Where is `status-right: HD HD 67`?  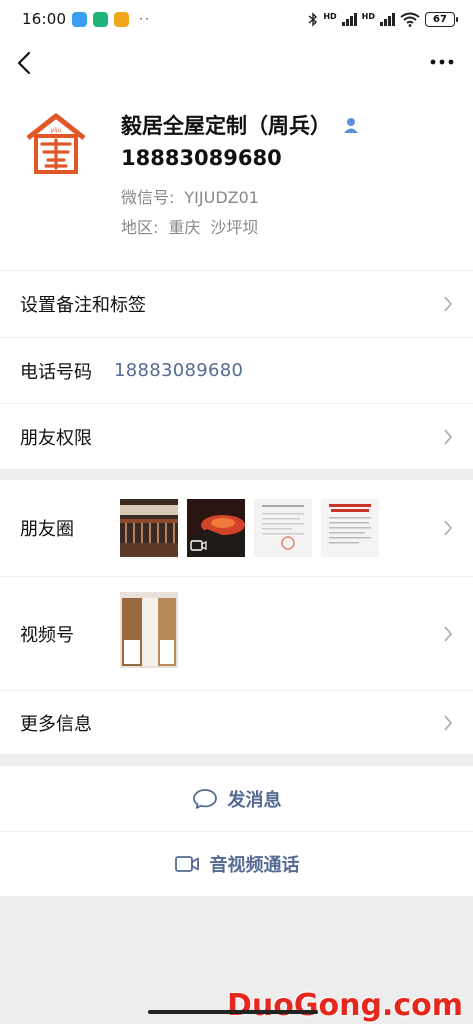 status-right: HD HD 67 is located at coordinates (383, 19).